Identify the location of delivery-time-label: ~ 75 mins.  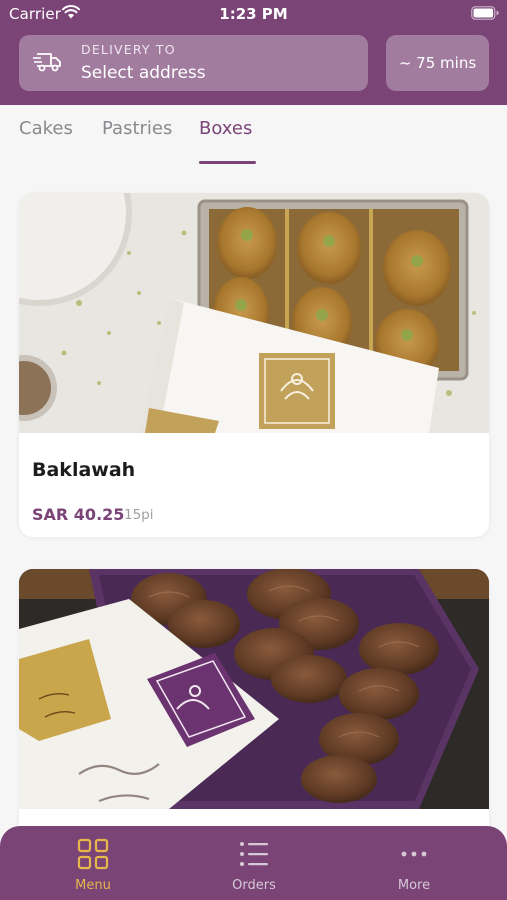
(437, 63).